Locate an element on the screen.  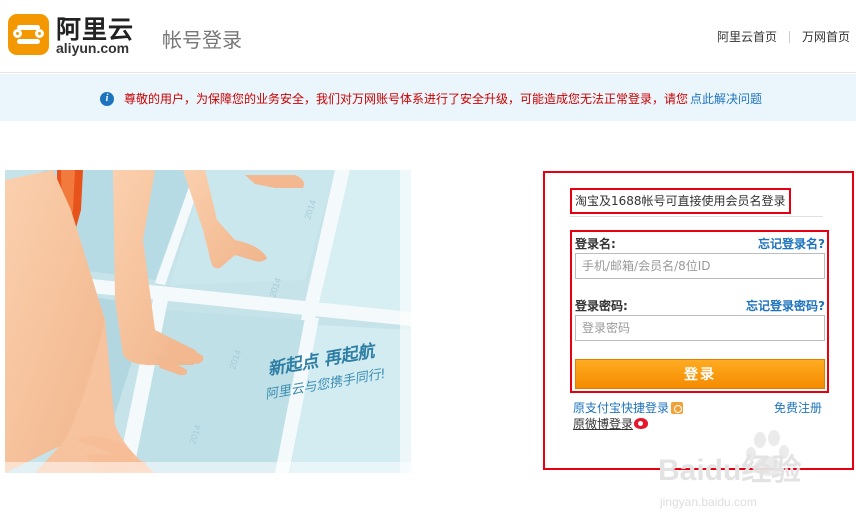
page-title: 帐号登录 is located at coordinates (202, 40).